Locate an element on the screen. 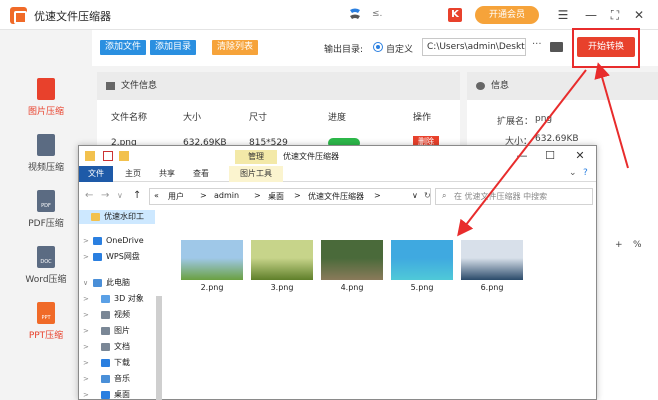 The height and width of the screenshot is (400, 658). browse-dots-button: ··· is located at coordinates (537, 44).